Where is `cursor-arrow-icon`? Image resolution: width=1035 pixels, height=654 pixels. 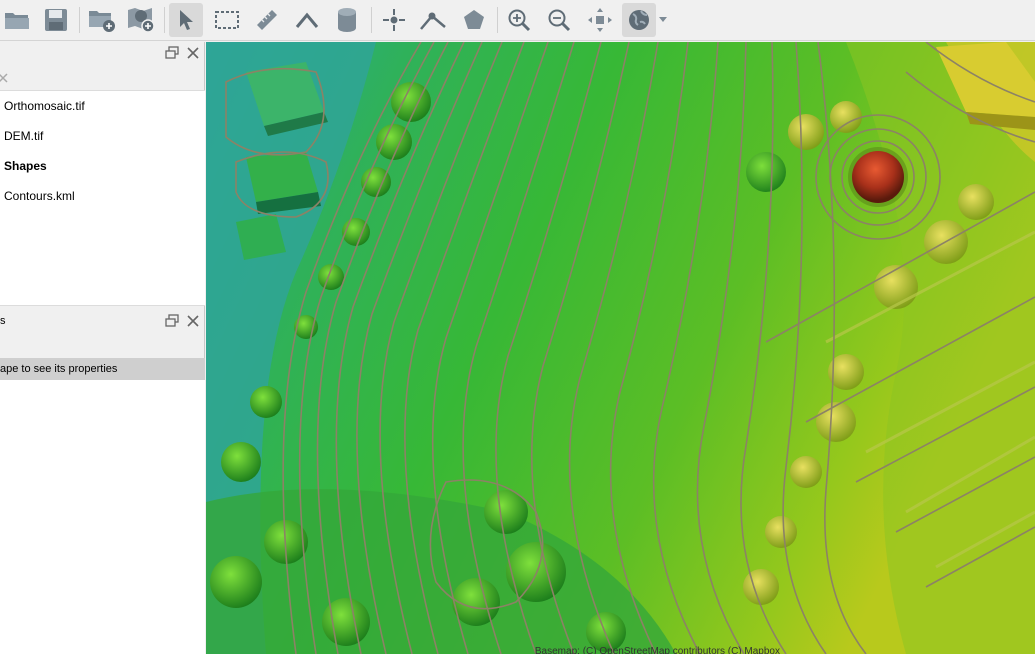 cursor-arrow-icon is located at coordinates (186, 20).